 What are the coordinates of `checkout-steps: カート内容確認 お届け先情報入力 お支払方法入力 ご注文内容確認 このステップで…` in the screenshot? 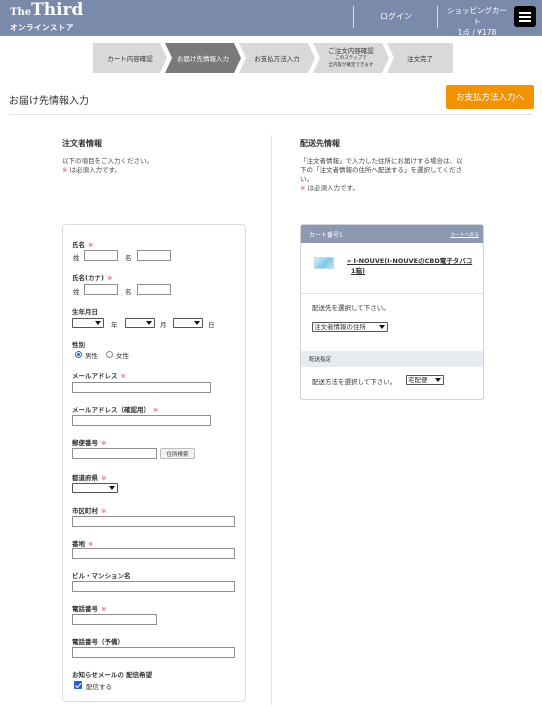 It's located at (273, 58).